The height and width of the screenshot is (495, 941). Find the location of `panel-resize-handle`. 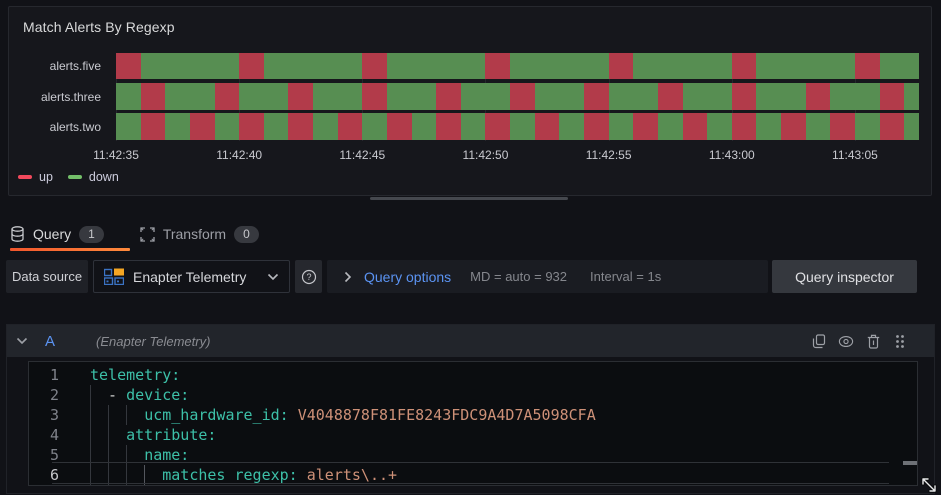

panel-resize-handle is located at coordinates (469, 198).